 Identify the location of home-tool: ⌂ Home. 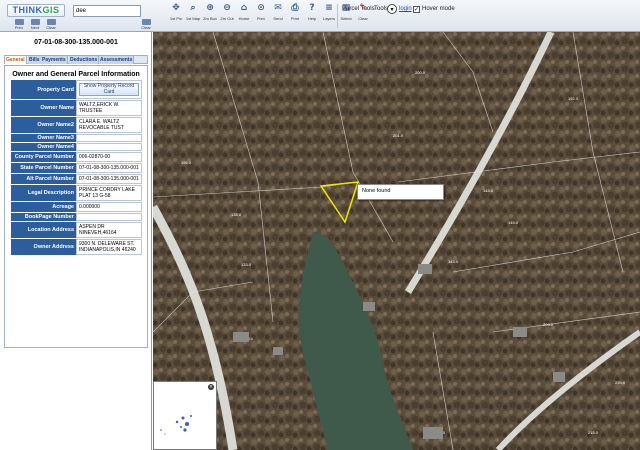
(244, 17).